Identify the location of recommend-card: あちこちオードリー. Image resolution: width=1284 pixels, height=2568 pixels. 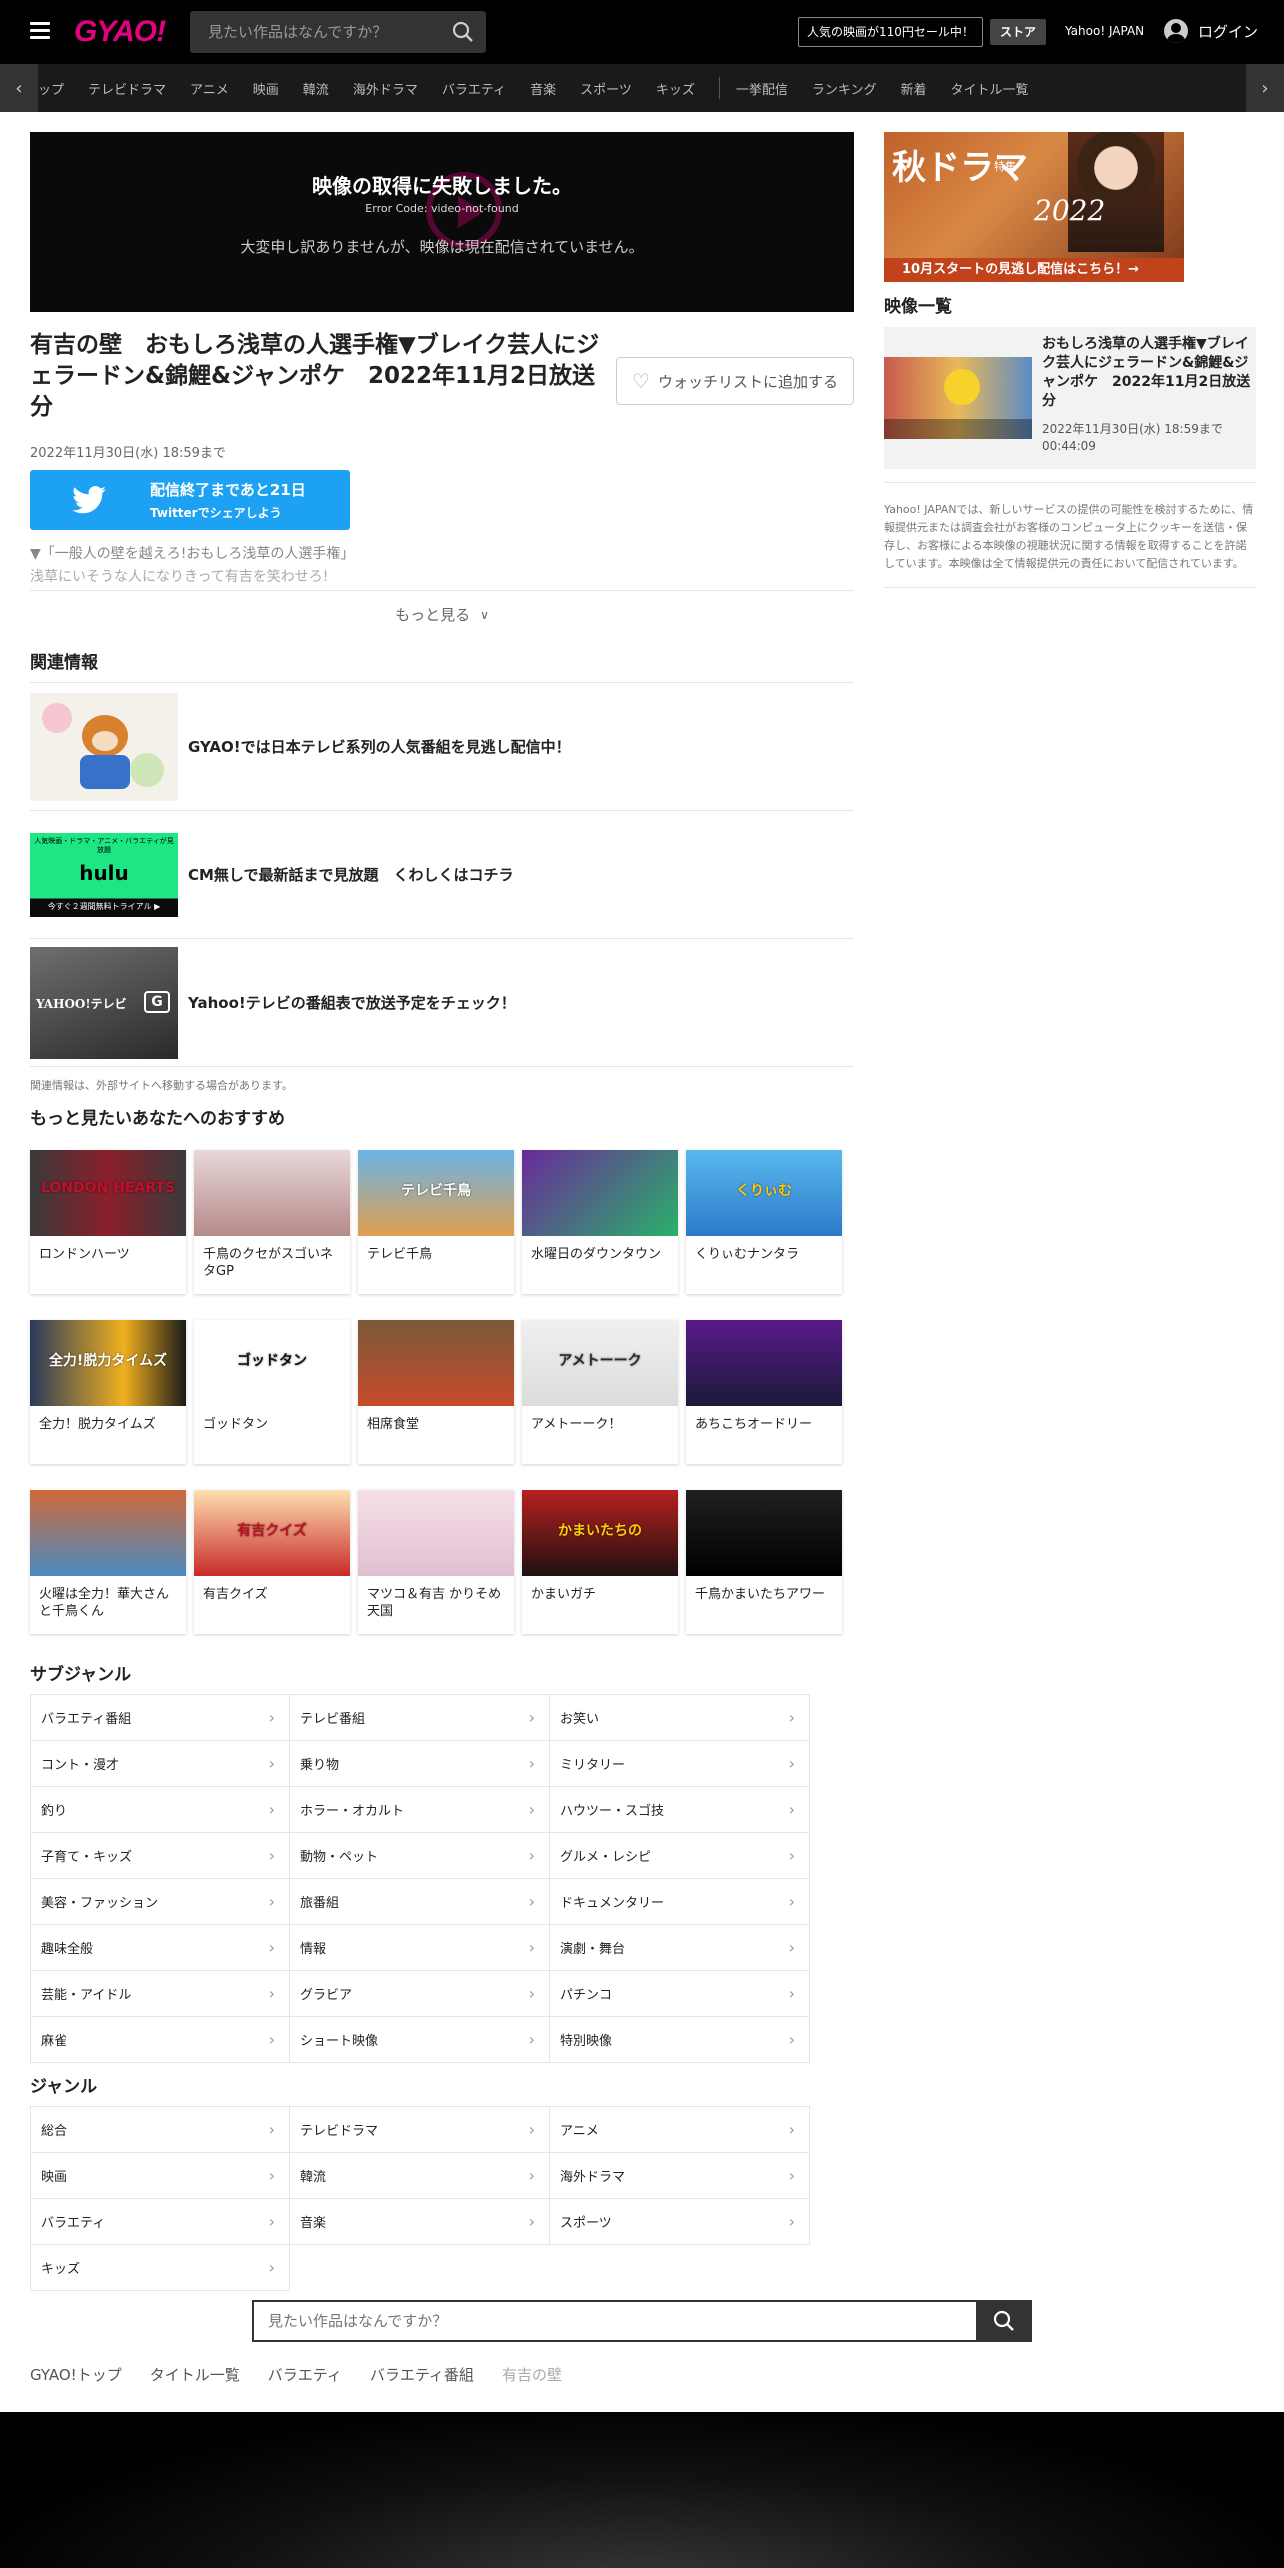
(764, 1392).